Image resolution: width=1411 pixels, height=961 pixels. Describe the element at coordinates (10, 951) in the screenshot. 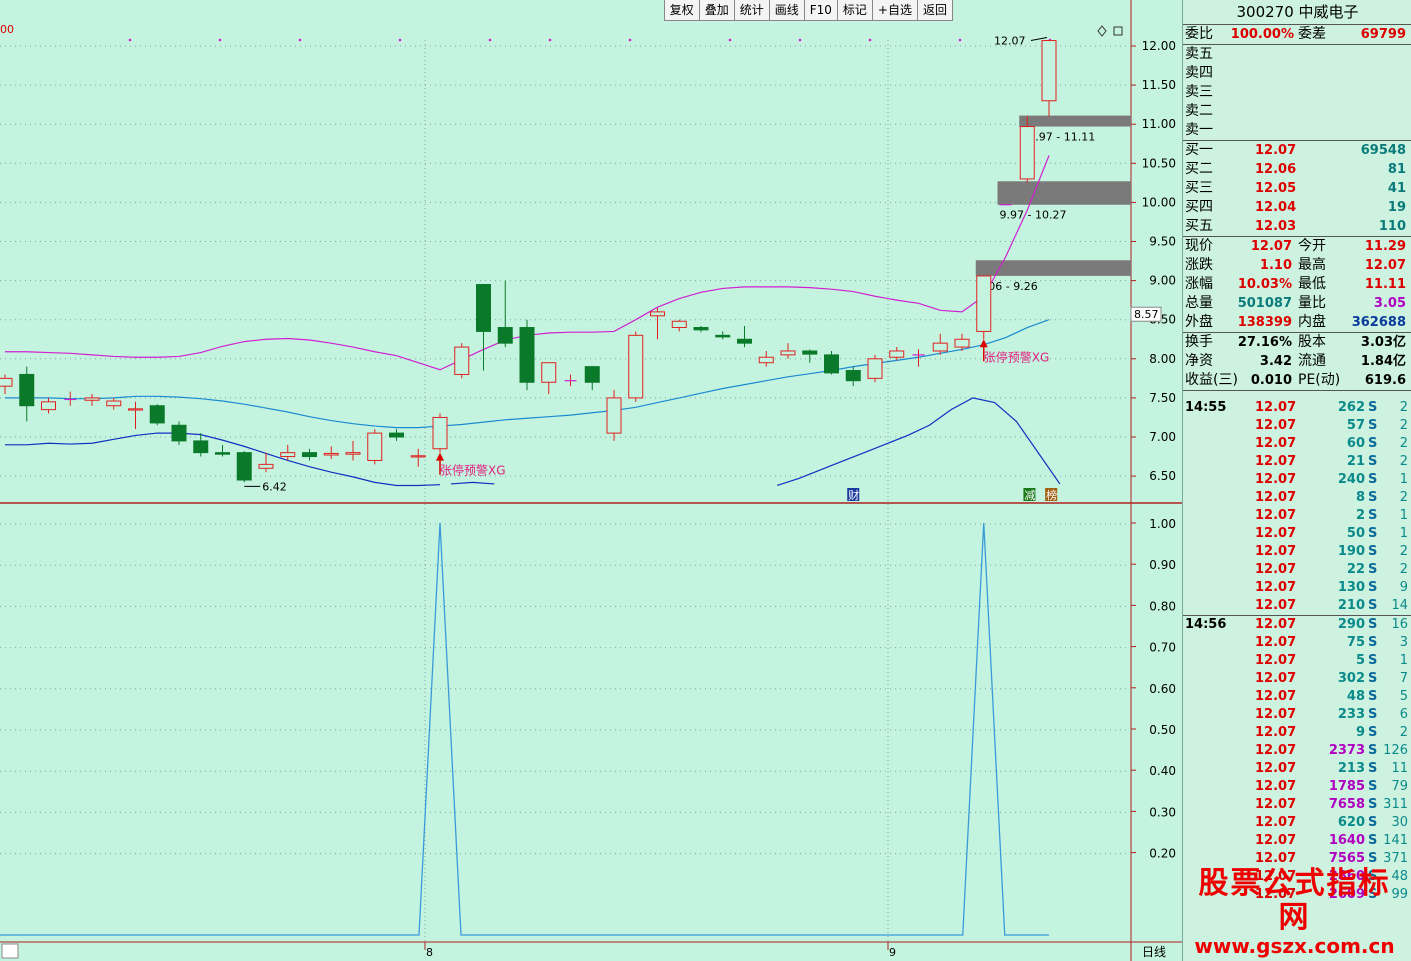

I see `scroll-handle` at that location.